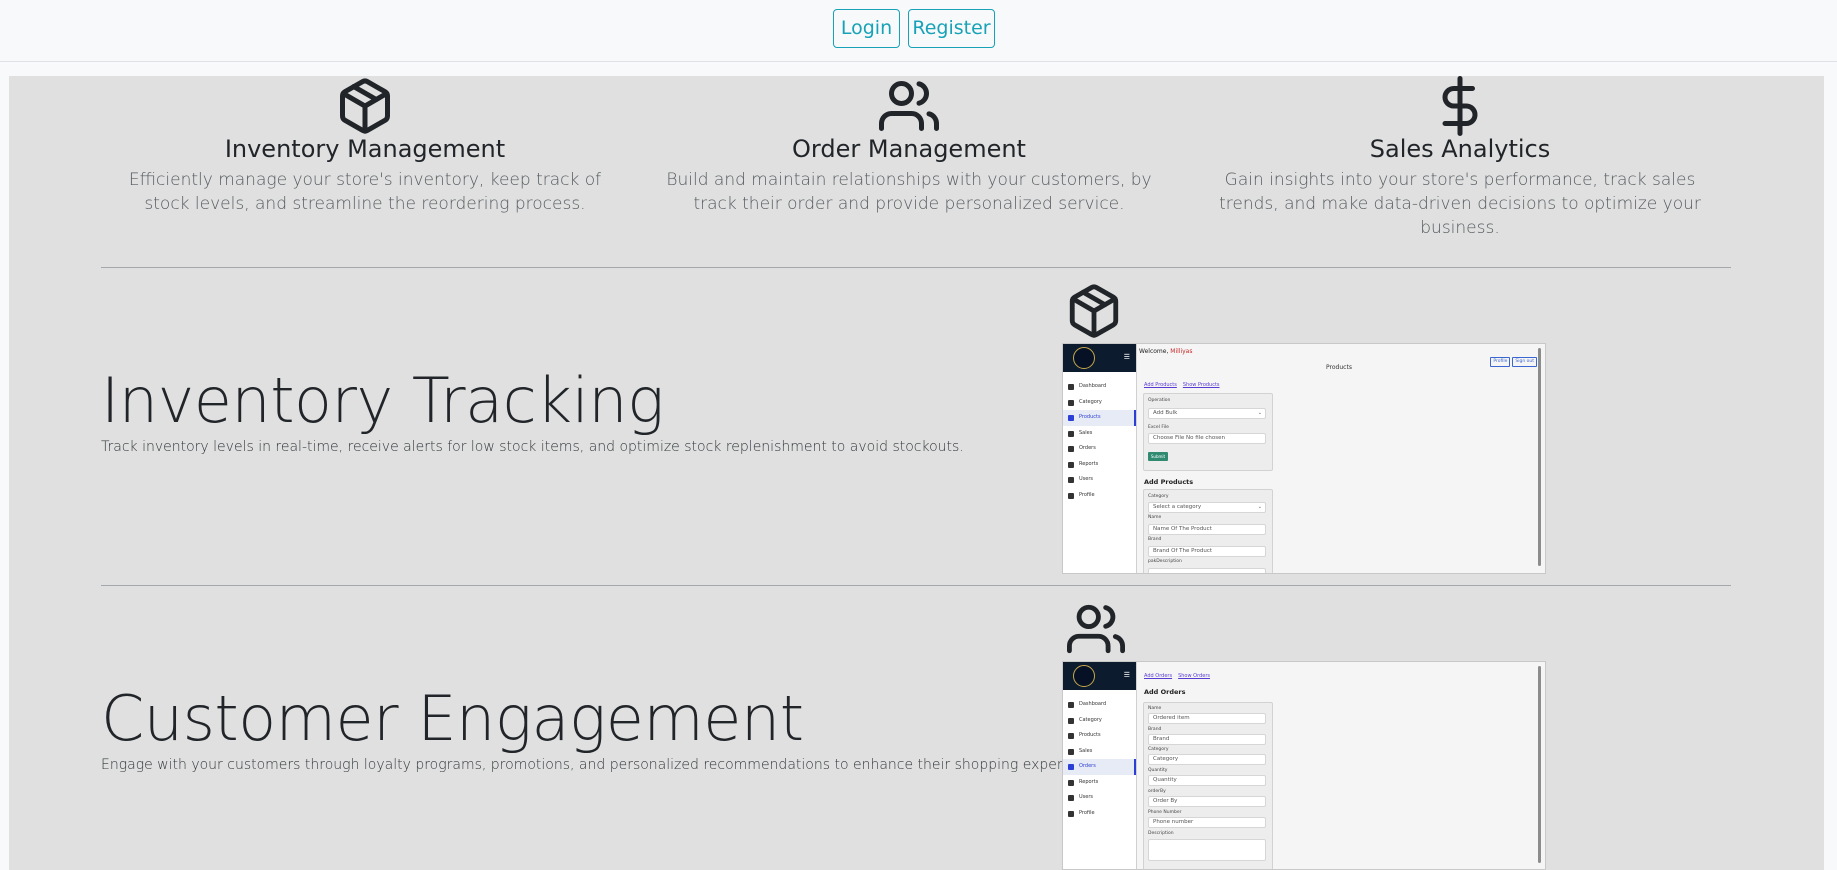  I want to click on mini-label: Quantity, so click(1158, 770).